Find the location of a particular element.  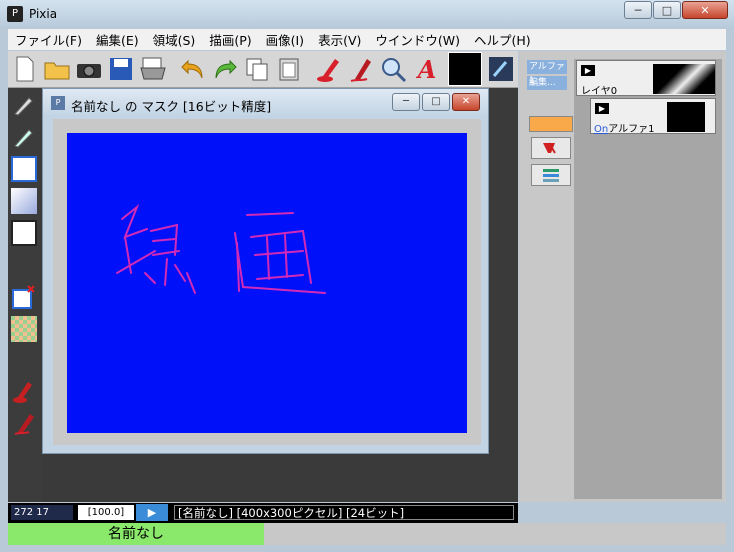

undo-icon is located at coordinates (193, 69).